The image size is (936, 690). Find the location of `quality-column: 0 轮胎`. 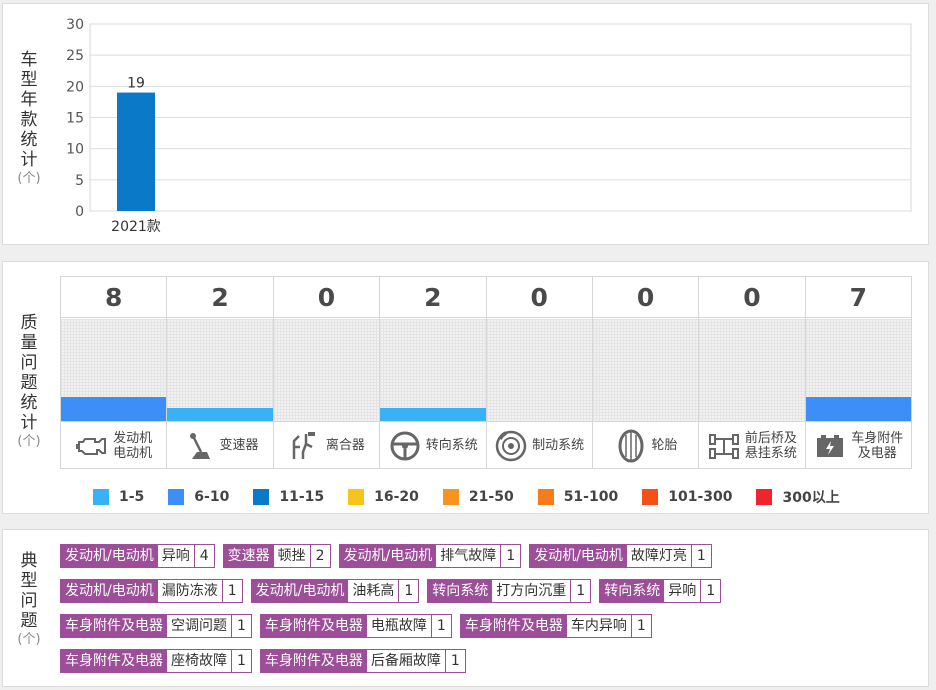

quality-column: 0 轮胎 is located at coordinates (646, 373).